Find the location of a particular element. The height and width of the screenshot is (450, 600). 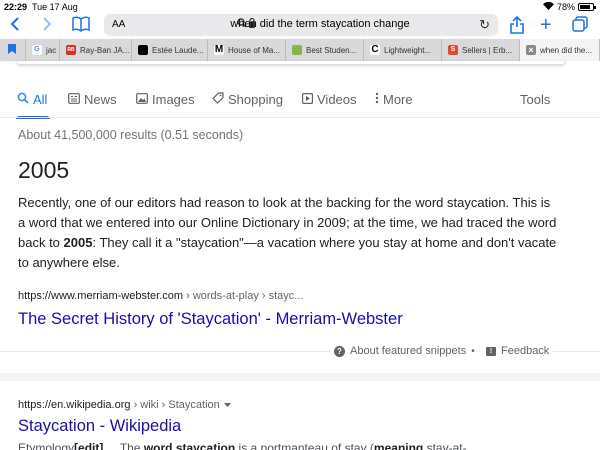

desc-text-2: is a portmanteau of stay ( is located at coordinates (304, 445).